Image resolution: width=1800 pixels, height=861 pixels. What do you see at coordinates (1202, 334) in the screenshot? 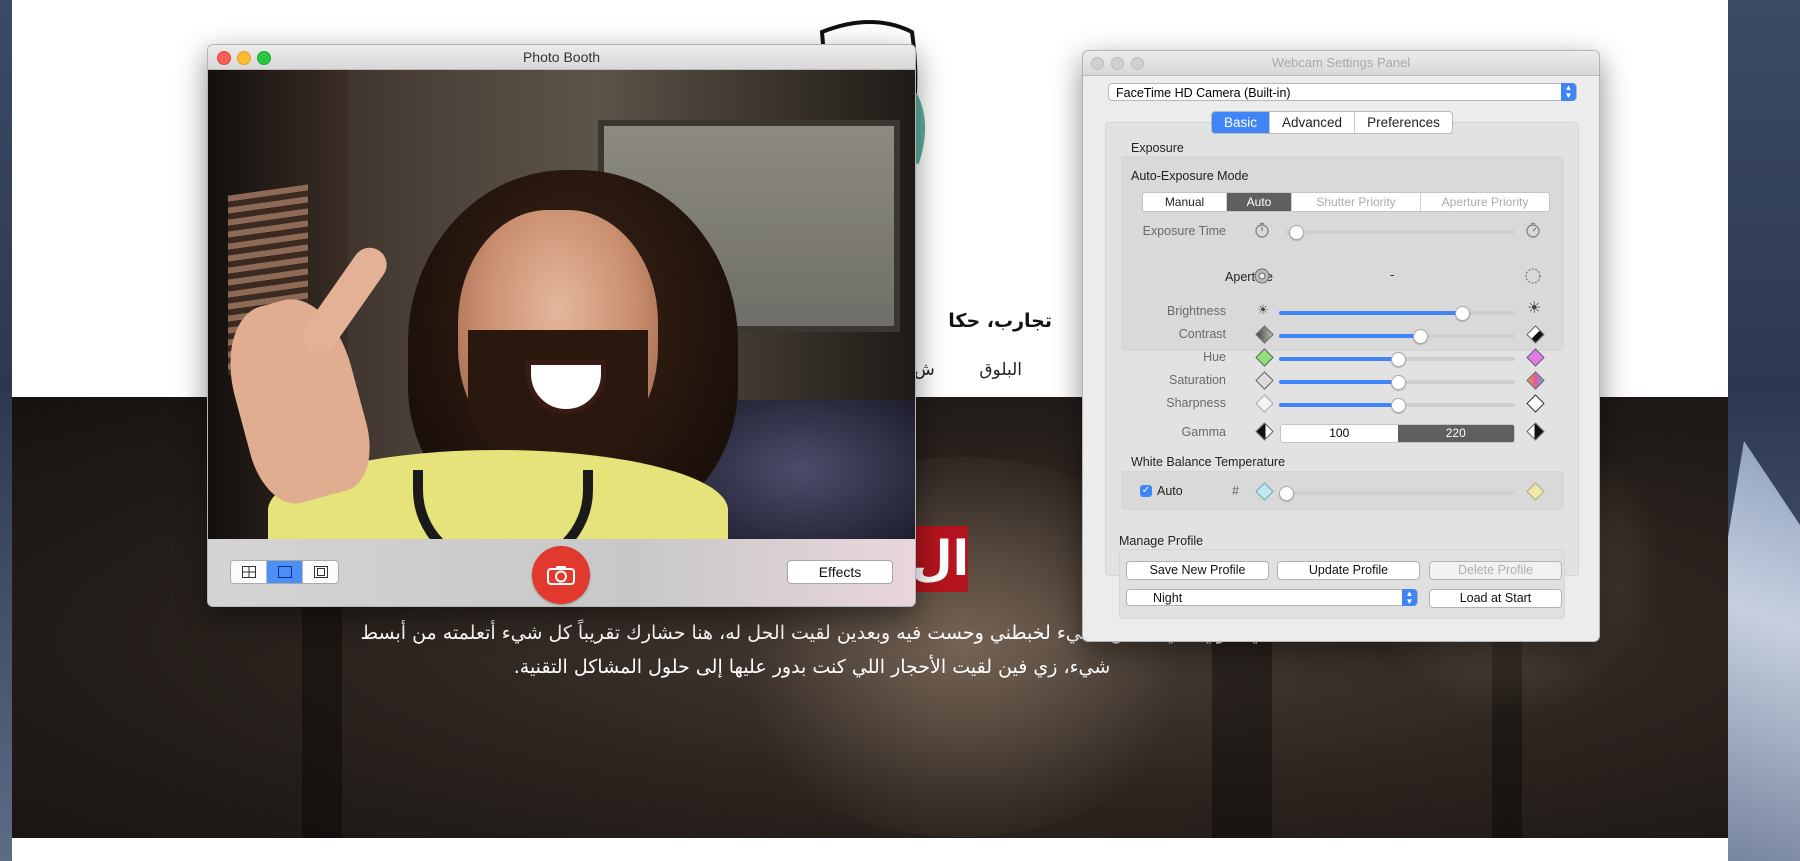
I see `contrast-label: Contrast` at bounding box center [1202, 334].